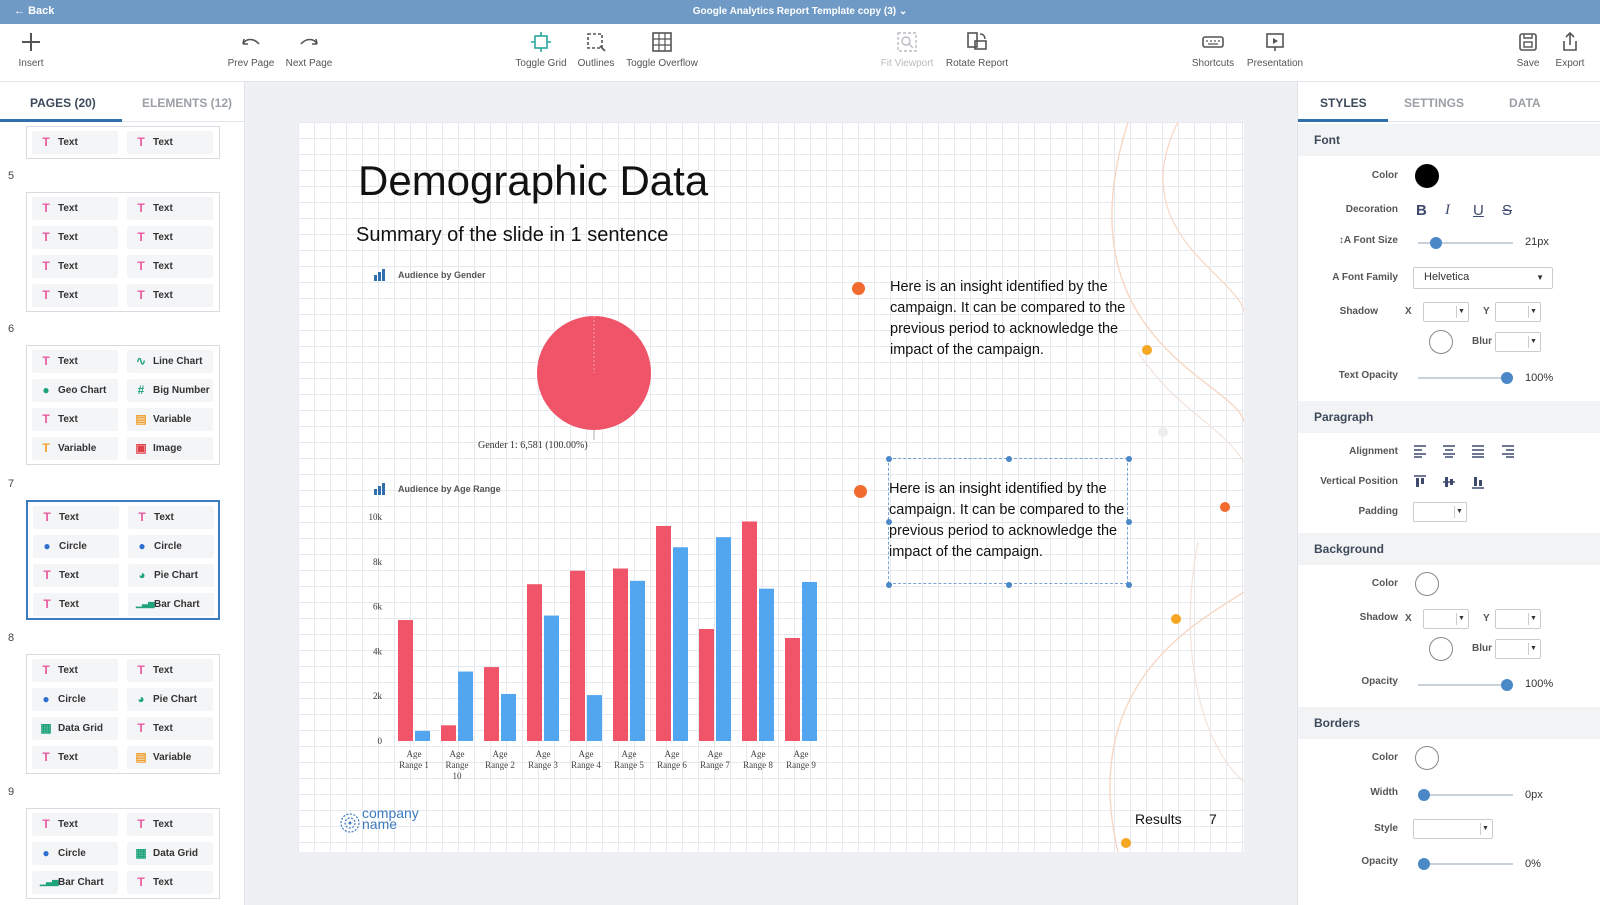 This screenshot has height=905, width=1600. What do you see at coordinates (1447, 210) in the screenshot?
I see `italic-icon: I` at bounding box center [1447, 210].